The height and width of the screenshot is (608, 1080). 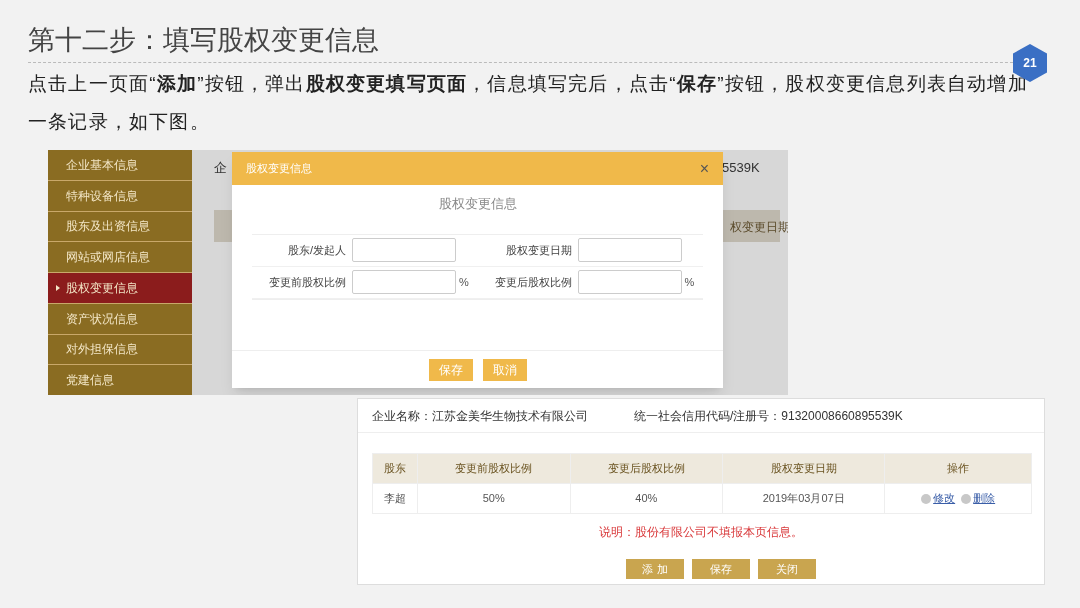 I want to click on delete-link: 删除, so click(x=984, y=498).